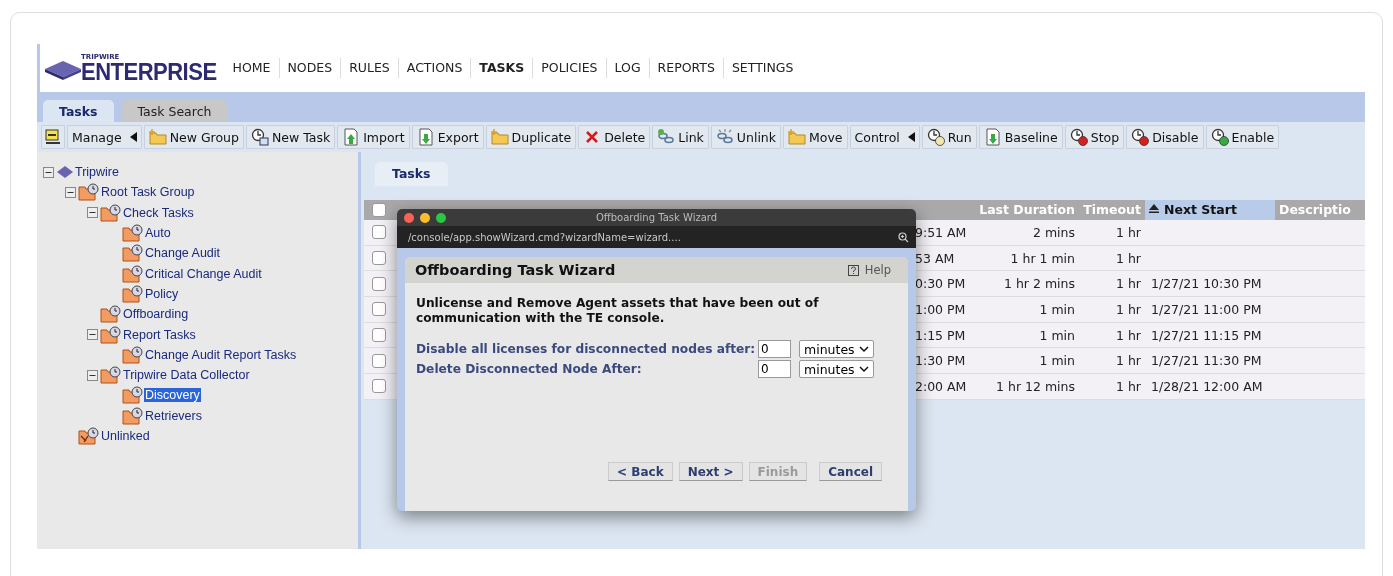 The width and height of the screenshot is (1393, 576). What do you see at coordinates (1094, 137) in the screenshot?
I see `toolbar-button: Stop` at bounding box center [1094, 137].